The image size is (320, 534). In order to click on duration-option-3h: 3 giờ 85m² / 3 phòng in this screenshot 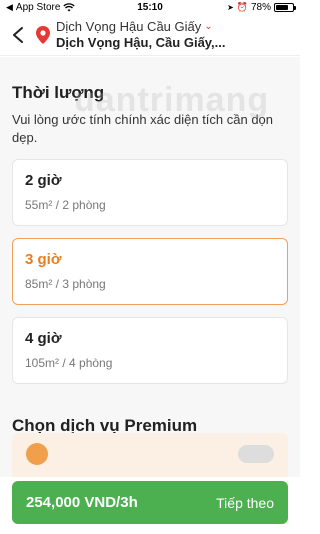, I will do `click(150, 271)`.